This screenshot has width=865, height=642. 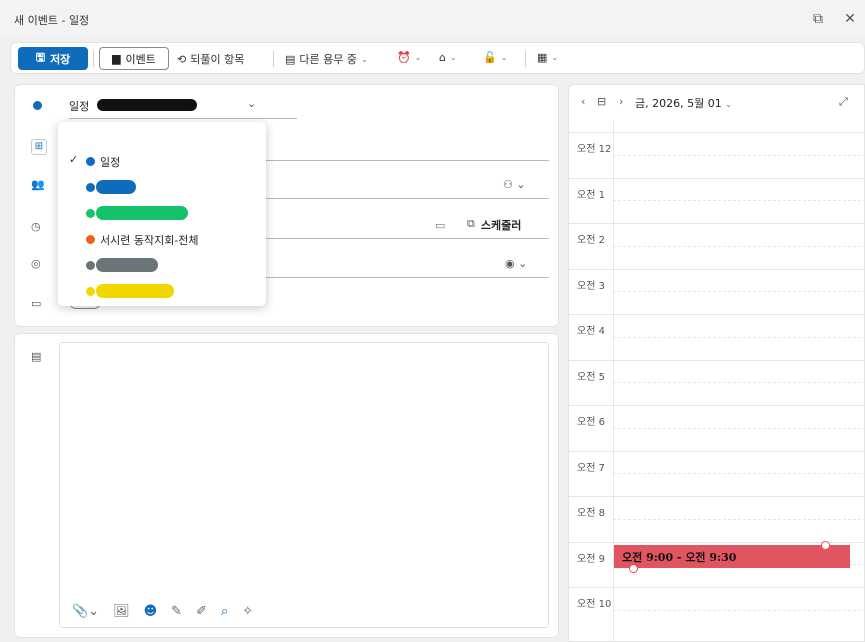 What do you see at coordinates (182, 59) in the screenshot?
I see `repeat-icon: ⟲` at bounding box center [182, 59].